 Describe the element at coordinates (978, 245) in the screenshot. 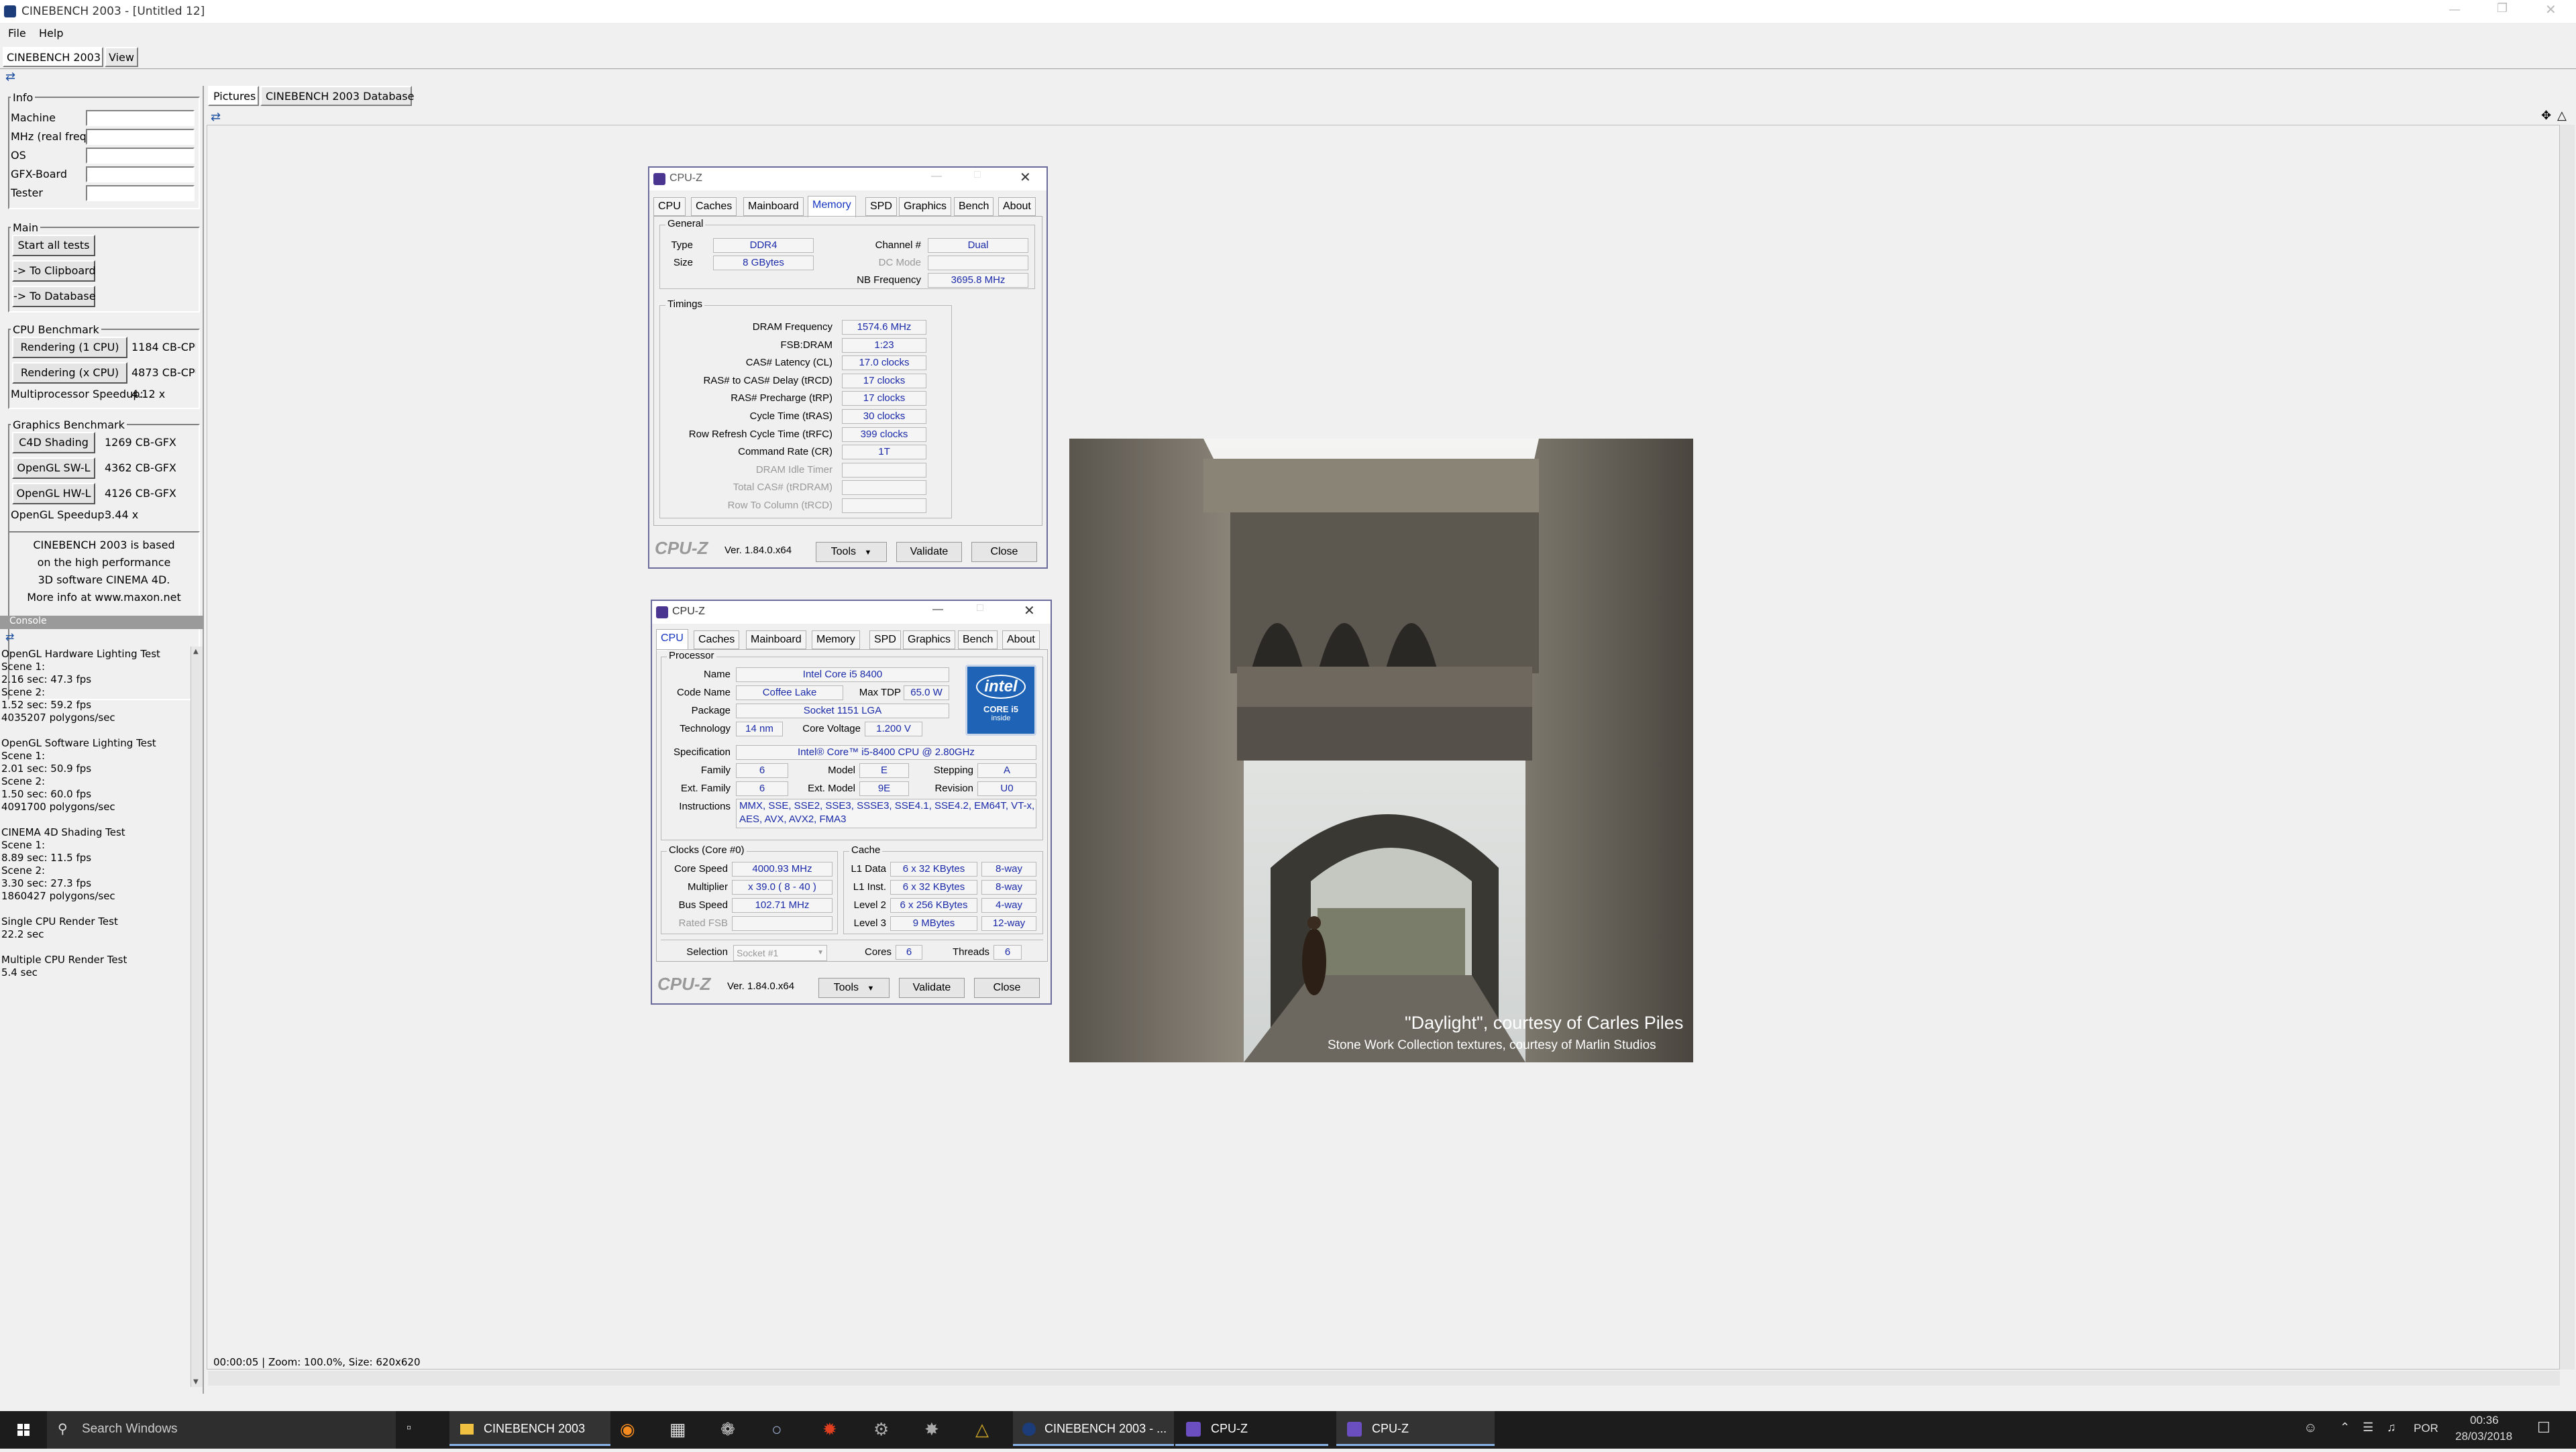

I see `channel-value: Dual` at that location.